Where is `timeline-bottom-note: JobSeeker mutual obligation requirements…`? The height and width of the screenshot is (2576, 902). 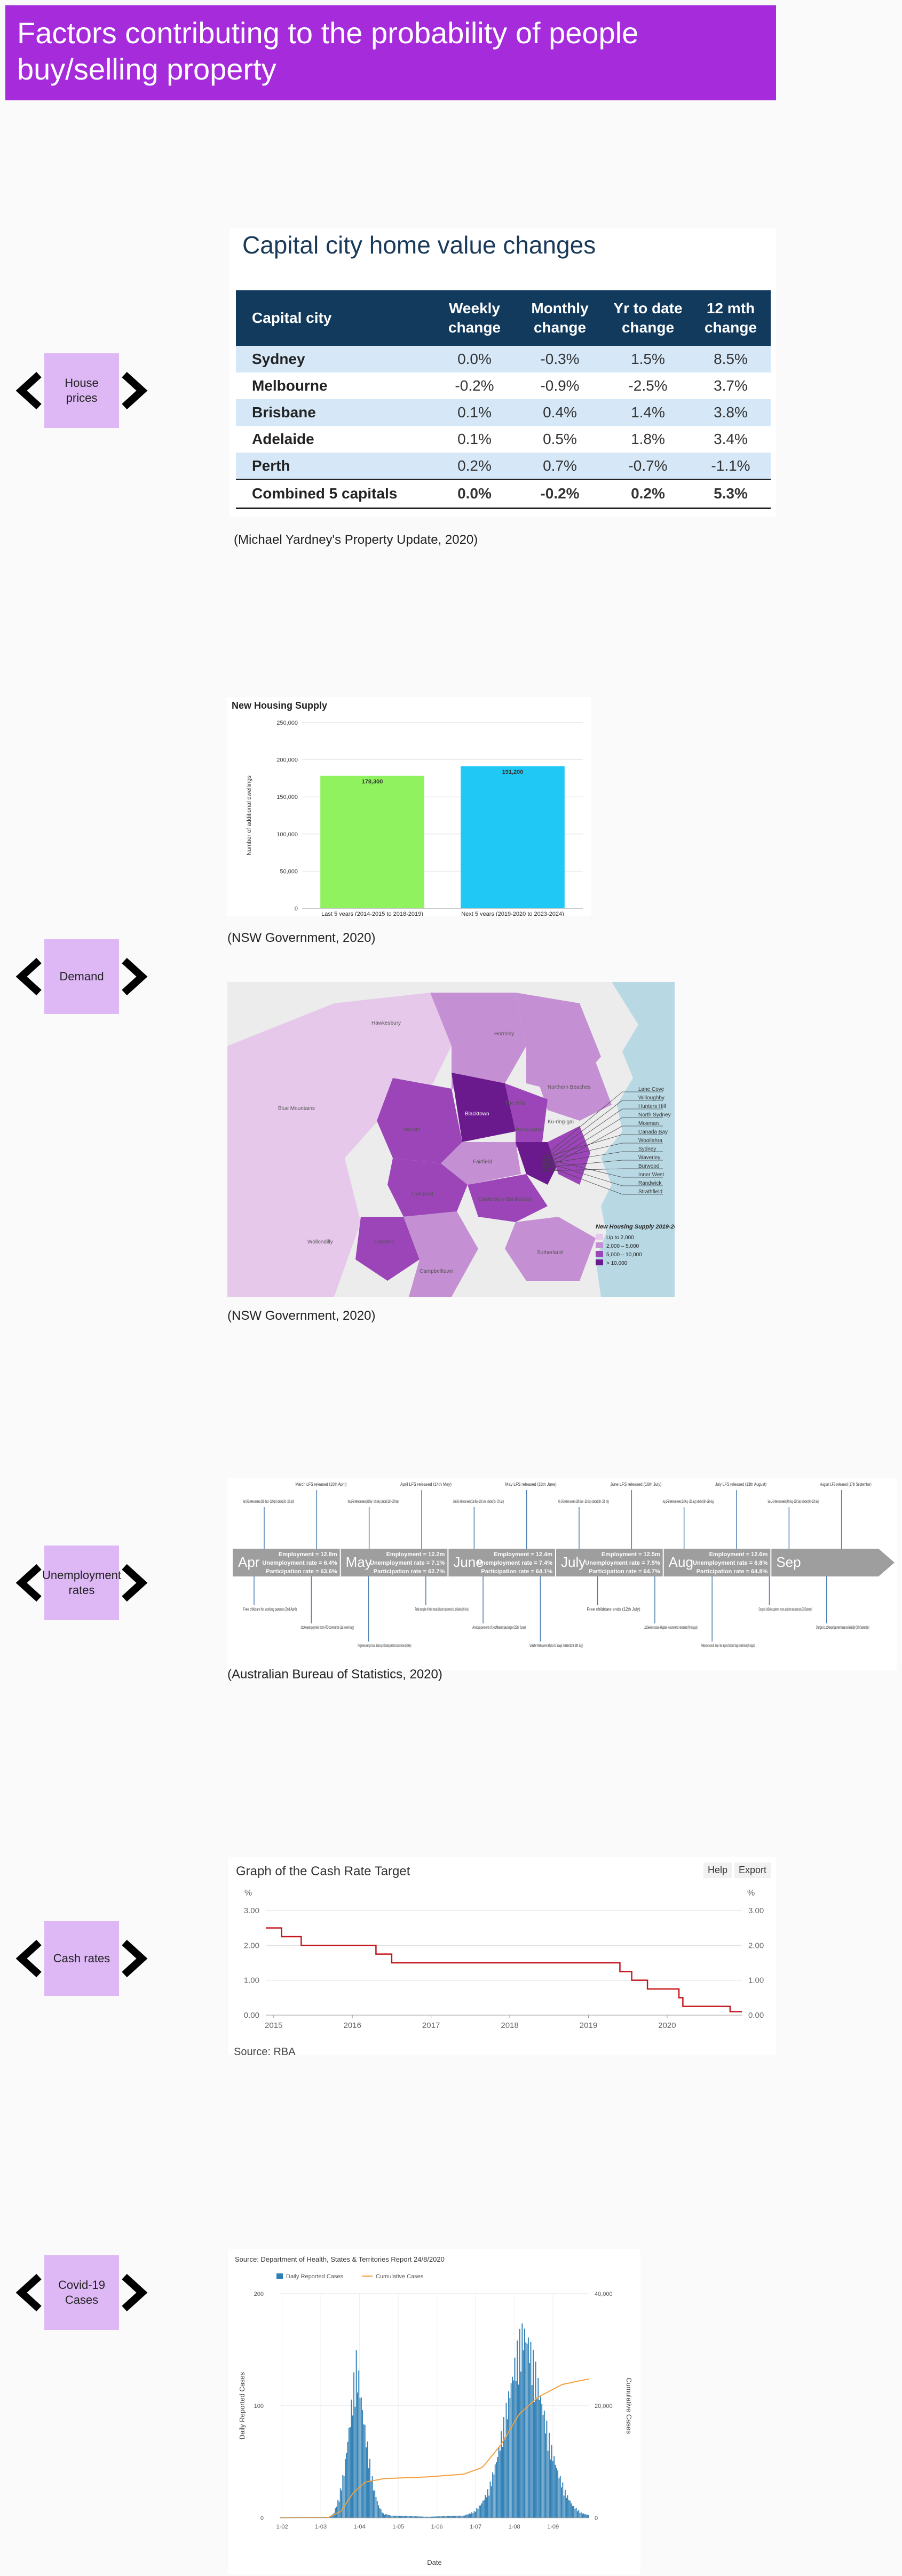
timeline-bottom-note: JobSeeker mutual obligation requirements… is located at coordinates (671, 1627).